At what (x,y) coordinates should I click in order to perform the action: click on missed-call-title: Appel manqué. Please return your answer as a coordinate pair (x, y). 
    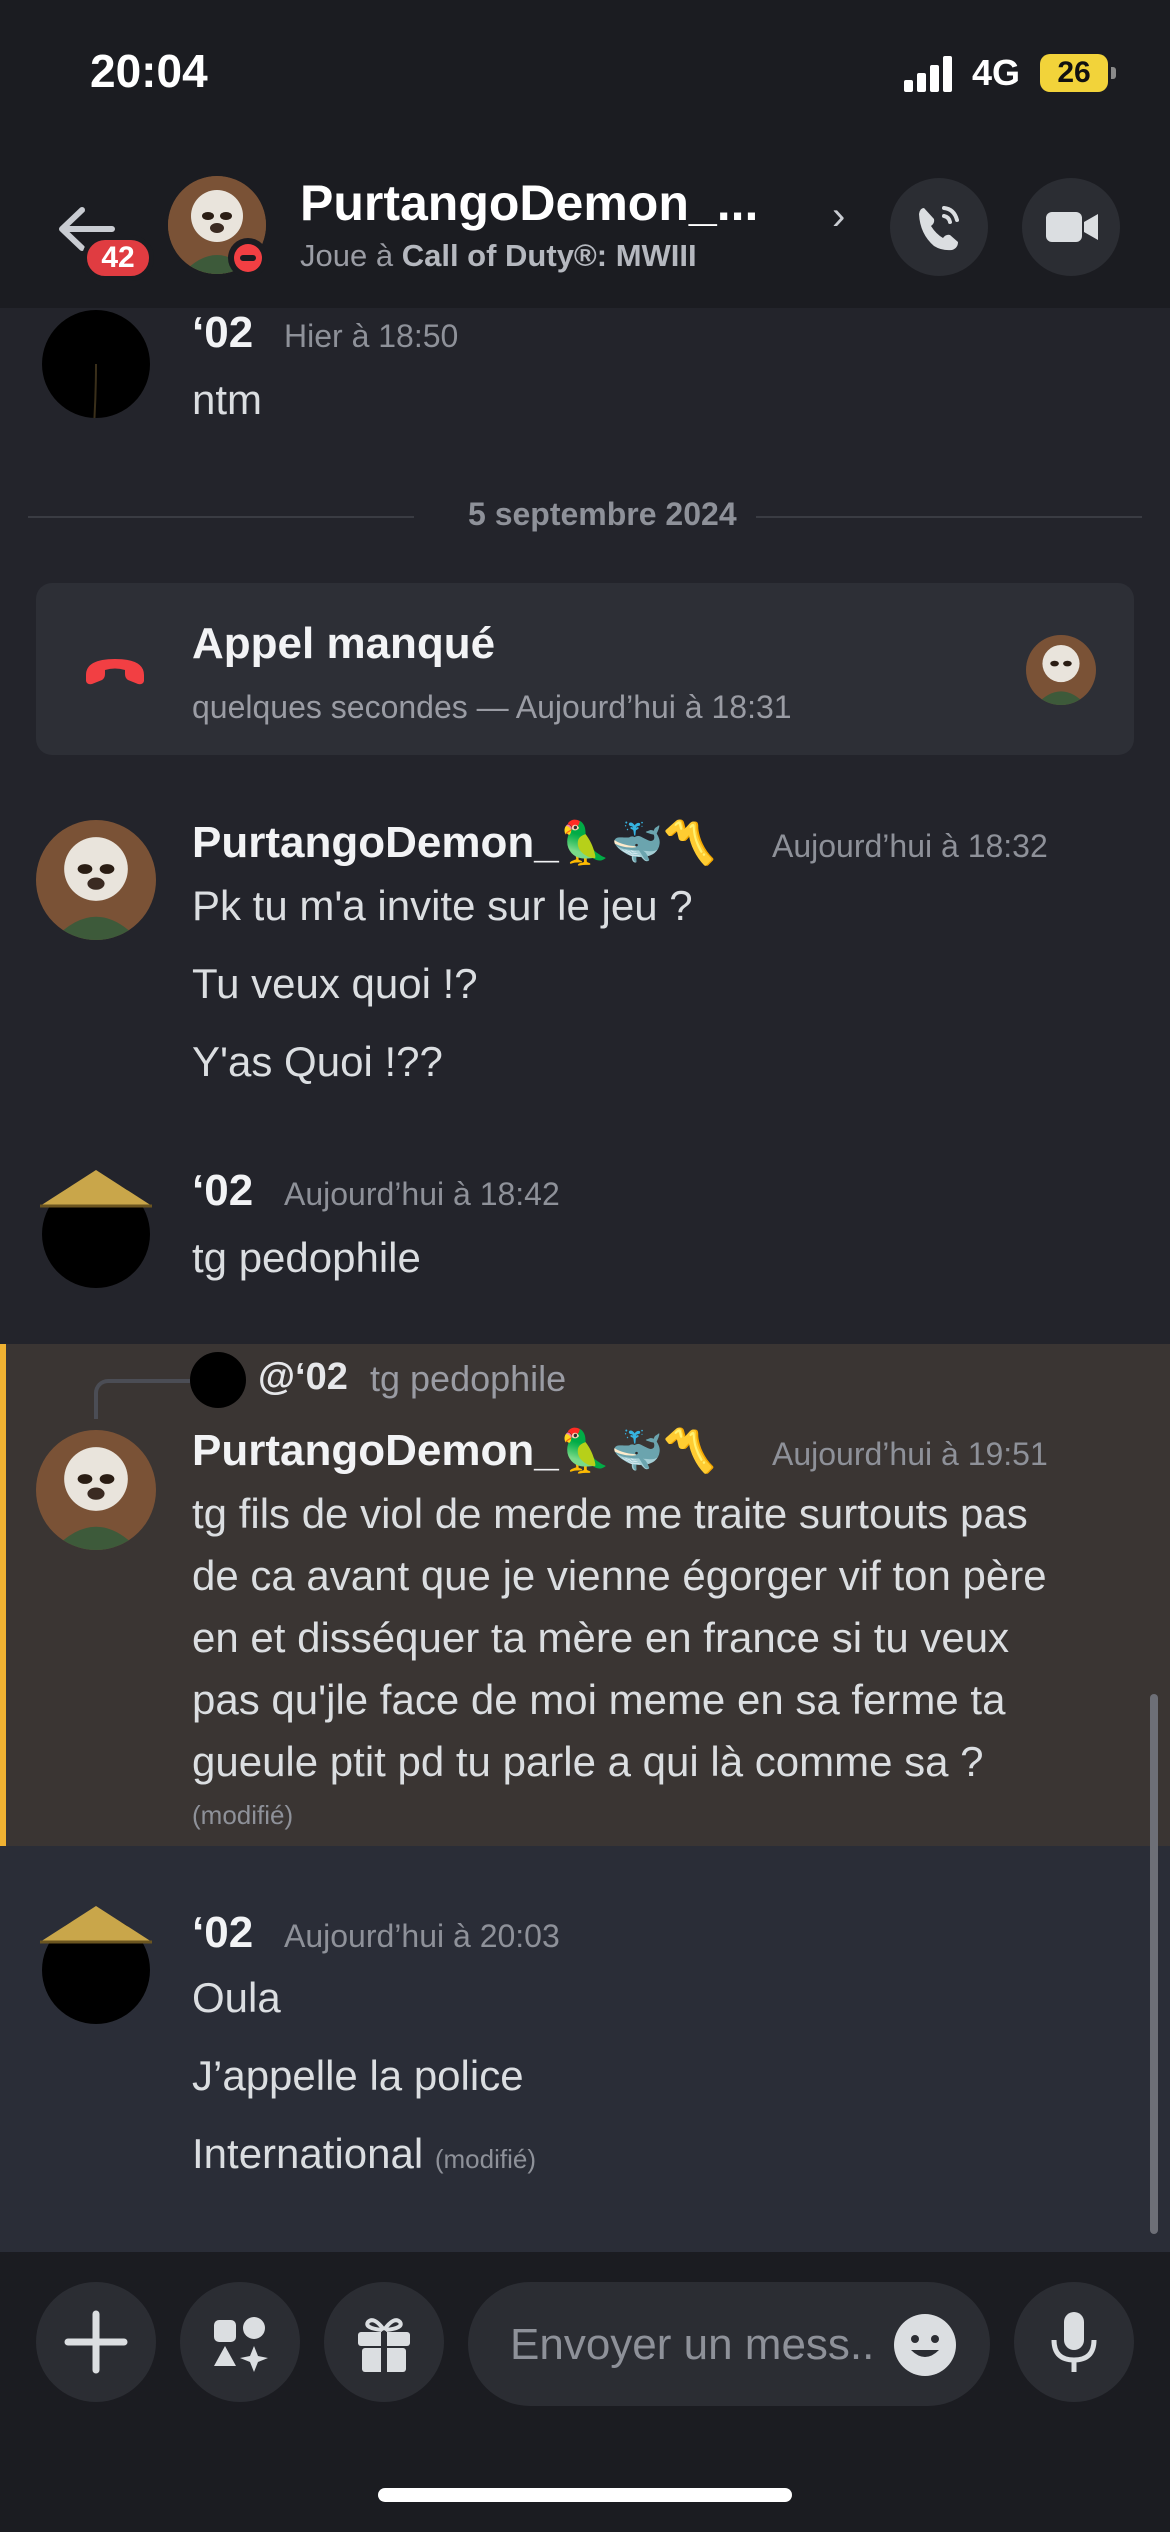
    Looking at the image, I should click on (344, 643).